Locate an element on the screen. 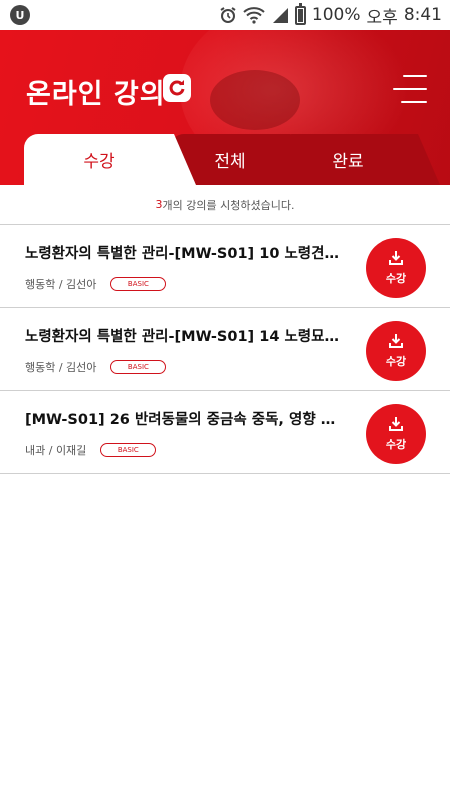 This screenshot has height=800, width=450. status-bar: U 100% 오후 8:41 is located at coordinates (225, 15).